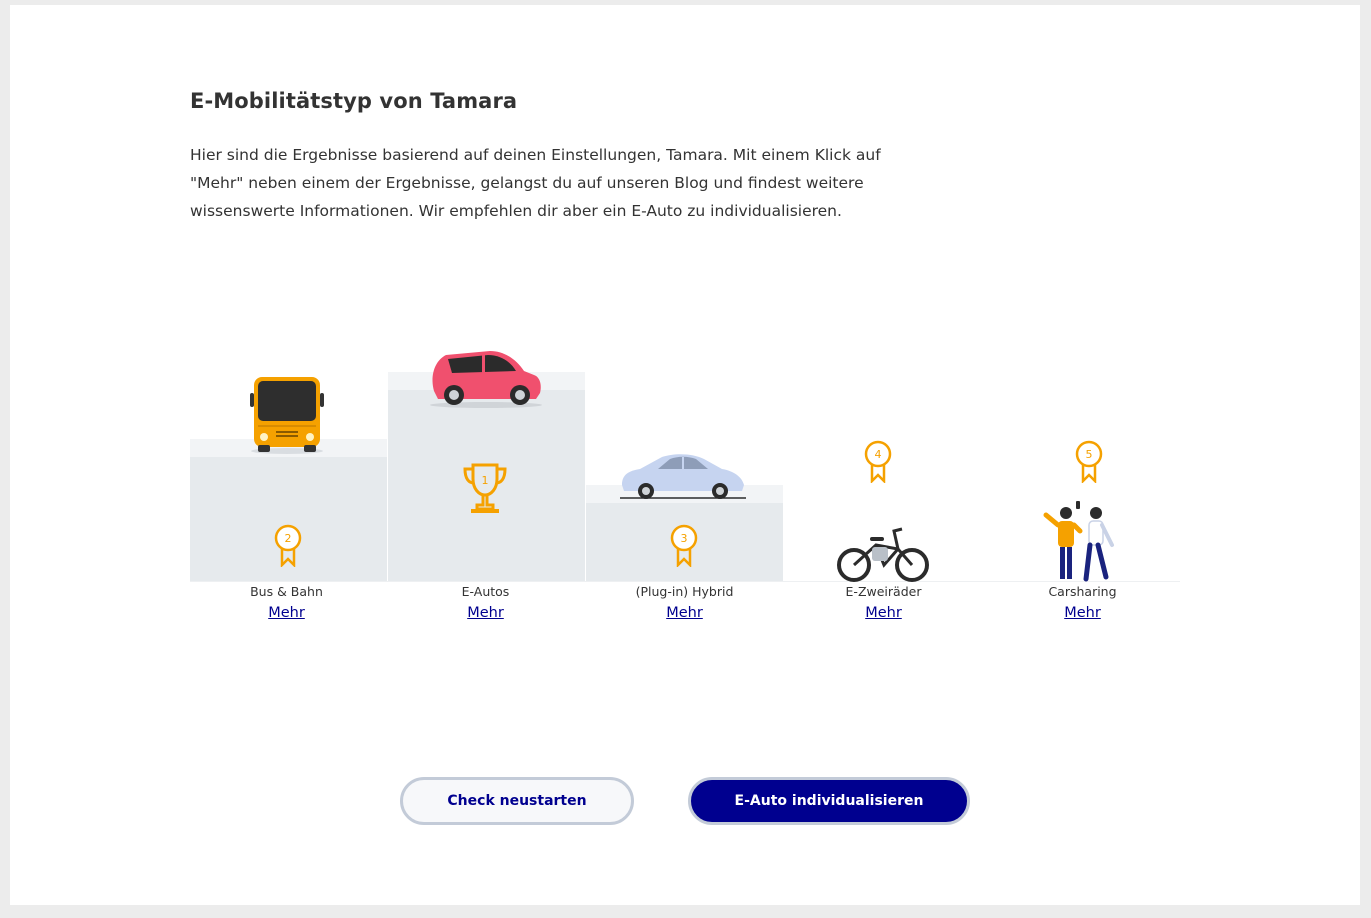 The height and width of the screenshot is (918, 1371). What do you see at coordinates (517, 801) in the screenshot?
I see `restart-check-button: Check neustarten` at bounding box center [517, 801].